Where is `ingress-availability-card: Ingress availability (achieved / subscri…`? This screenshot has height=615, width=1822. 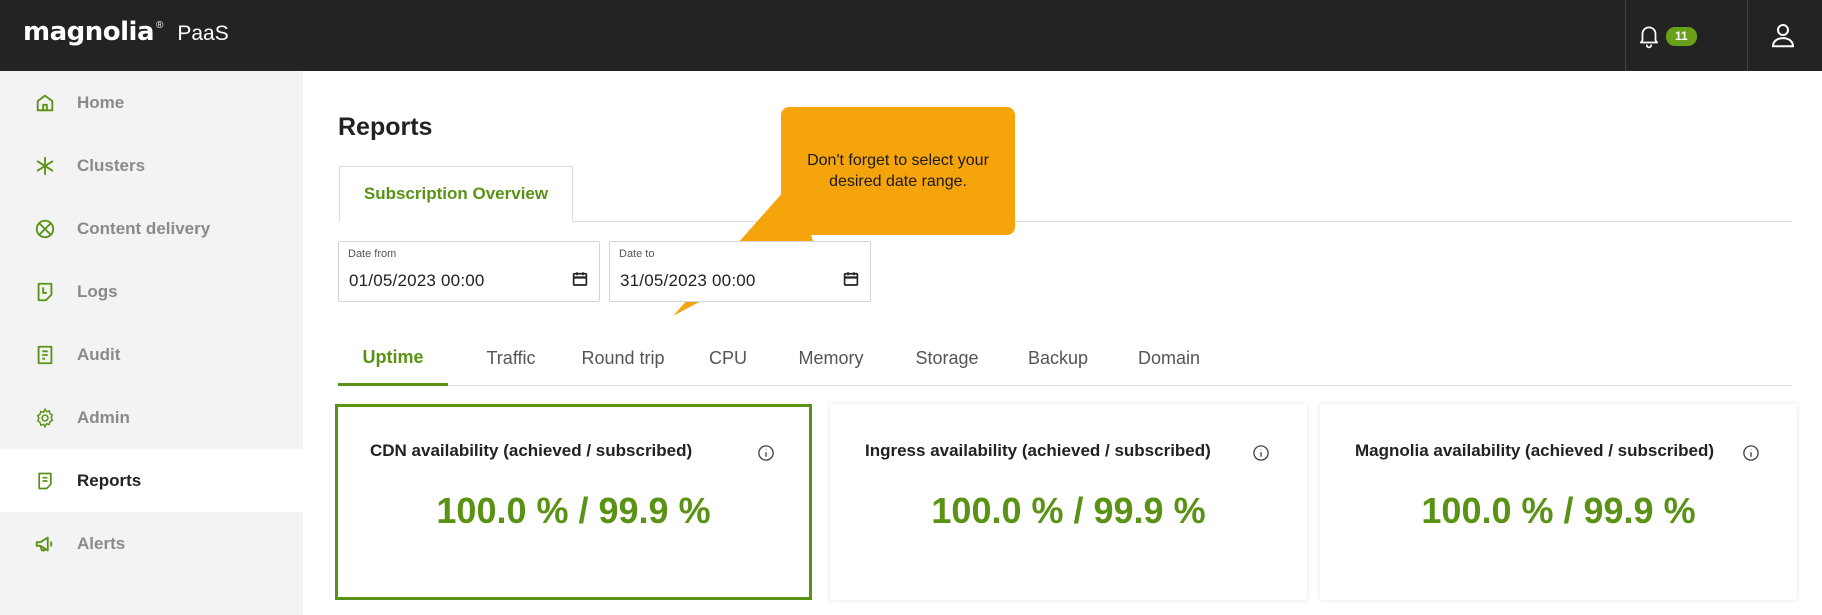 ingress-availability-card: Ingress availability (achieved / subscri… is located at coordinates (1068, 502).